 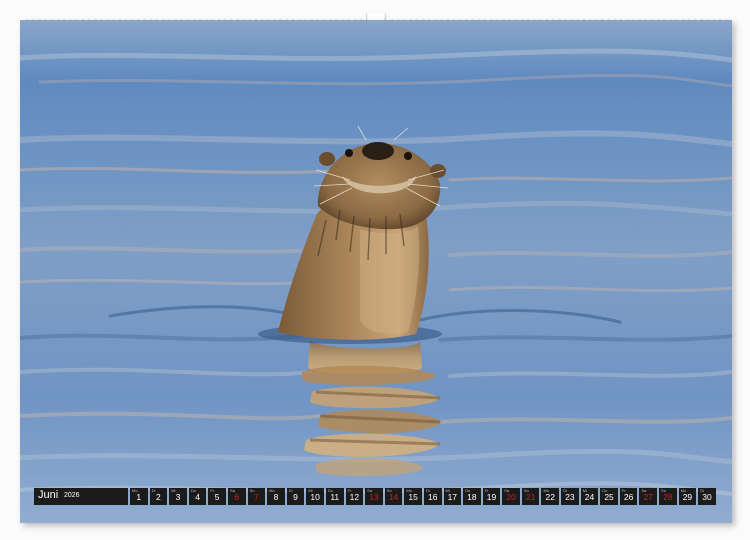 I want to click on calendar-day-number: 13, so click(x=374, y=497).